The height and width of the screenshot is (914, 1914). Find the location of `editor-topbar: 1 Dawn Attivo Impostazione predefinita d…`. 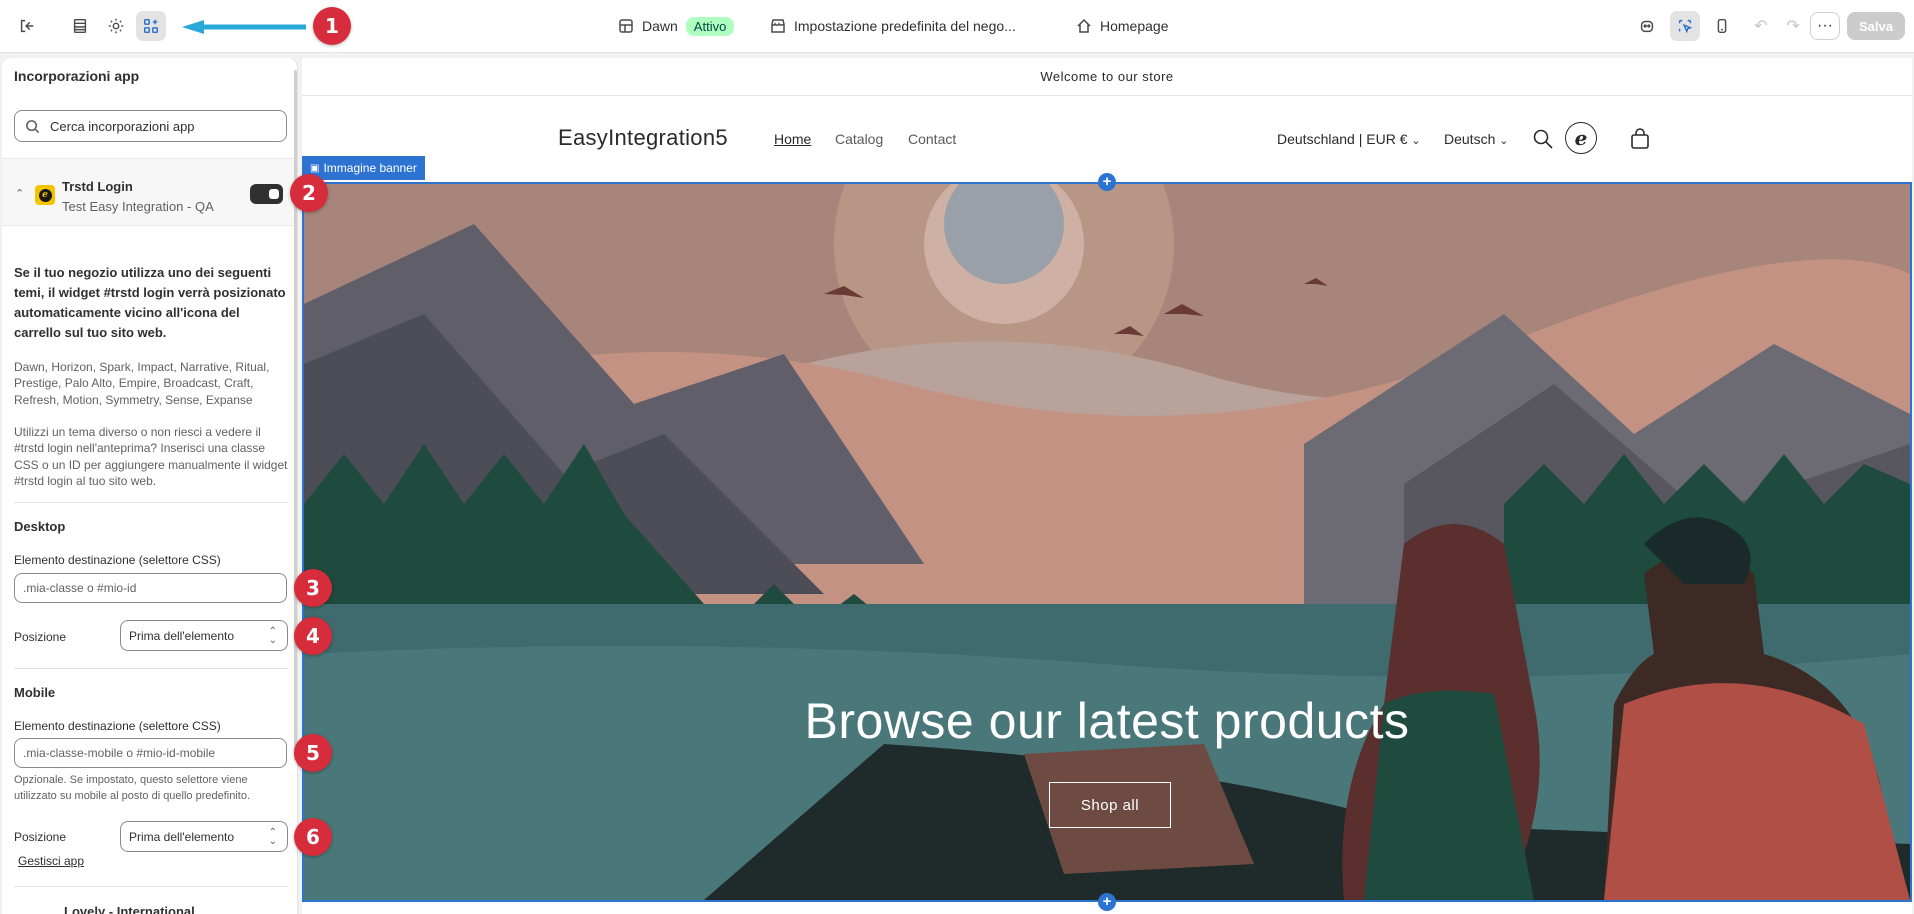

editor-topbar: 1 Dawn Attivo Impostazione predefinita d… is located at coordinates (957, 26).